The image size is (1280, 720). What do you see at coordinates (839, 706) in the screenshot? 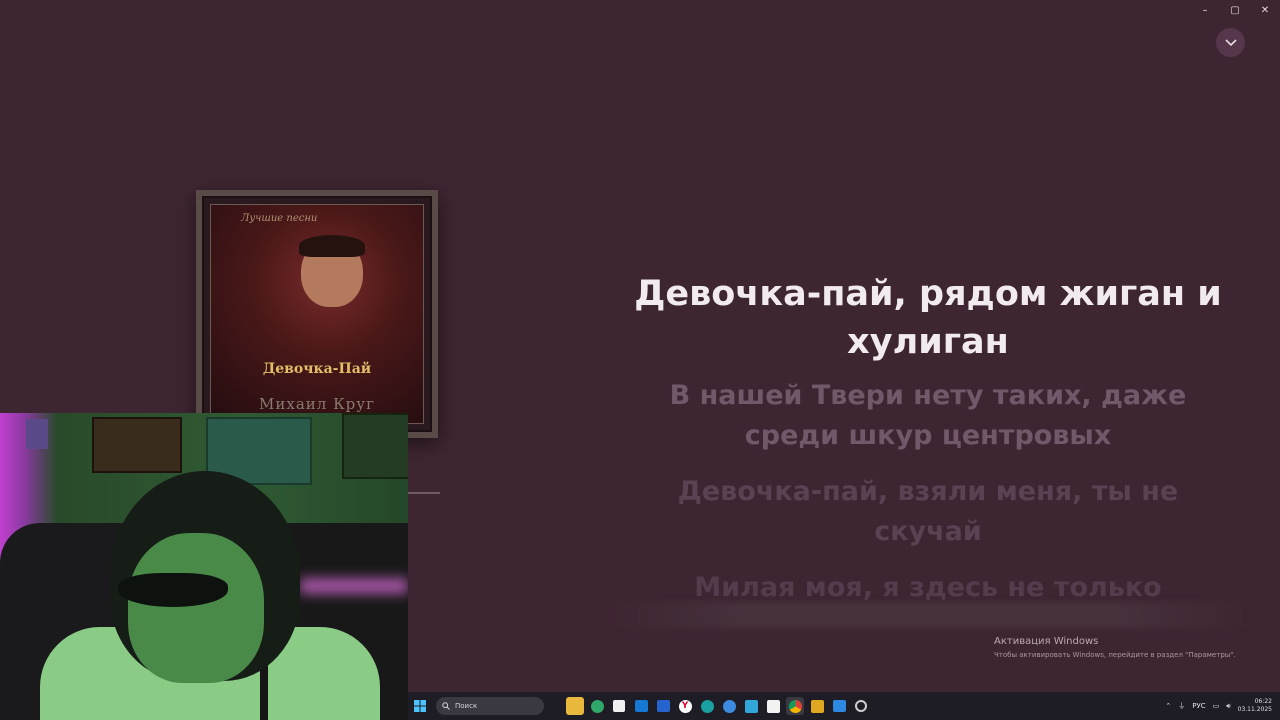
I see `photos-icon` at bounding box center [839, 706].